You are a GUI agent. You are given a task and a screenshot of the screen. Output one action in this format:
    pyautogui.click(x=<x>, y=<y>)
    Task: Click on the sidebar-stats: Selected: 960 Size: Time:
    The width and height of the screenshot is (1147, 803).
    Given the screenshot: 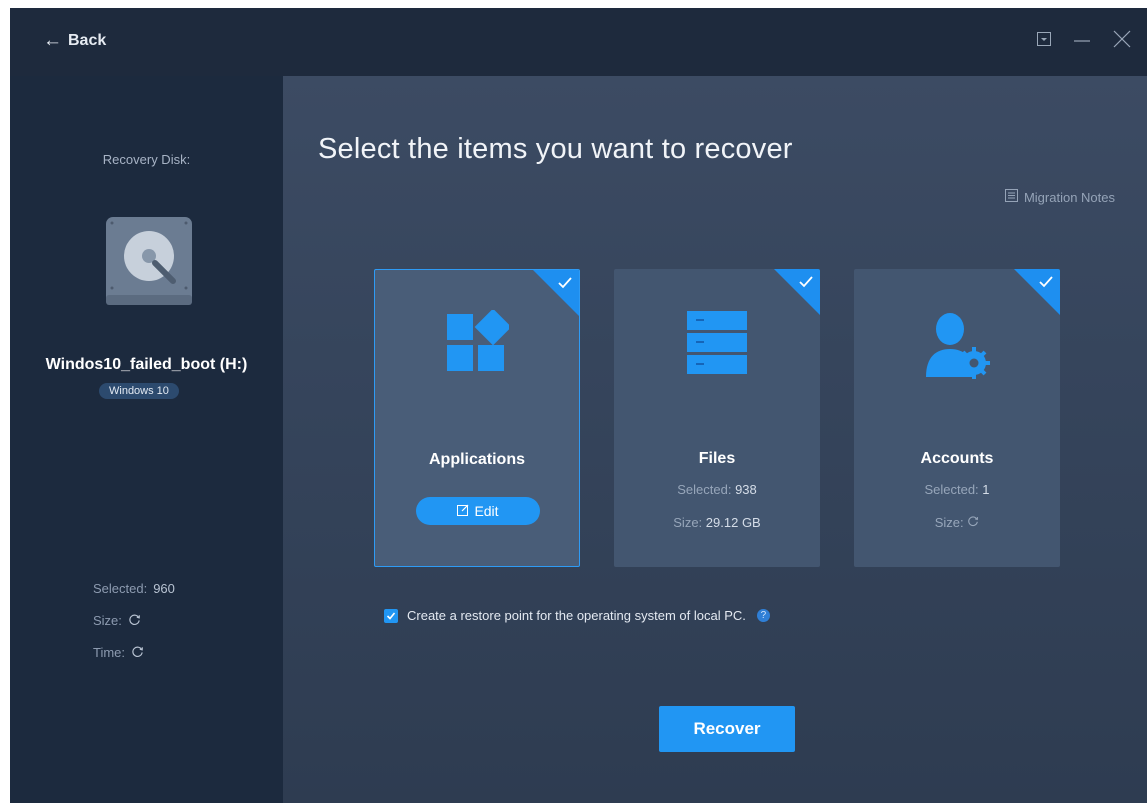 What is the action you would take?
    pyautogui.click(x=134, y=629)
    